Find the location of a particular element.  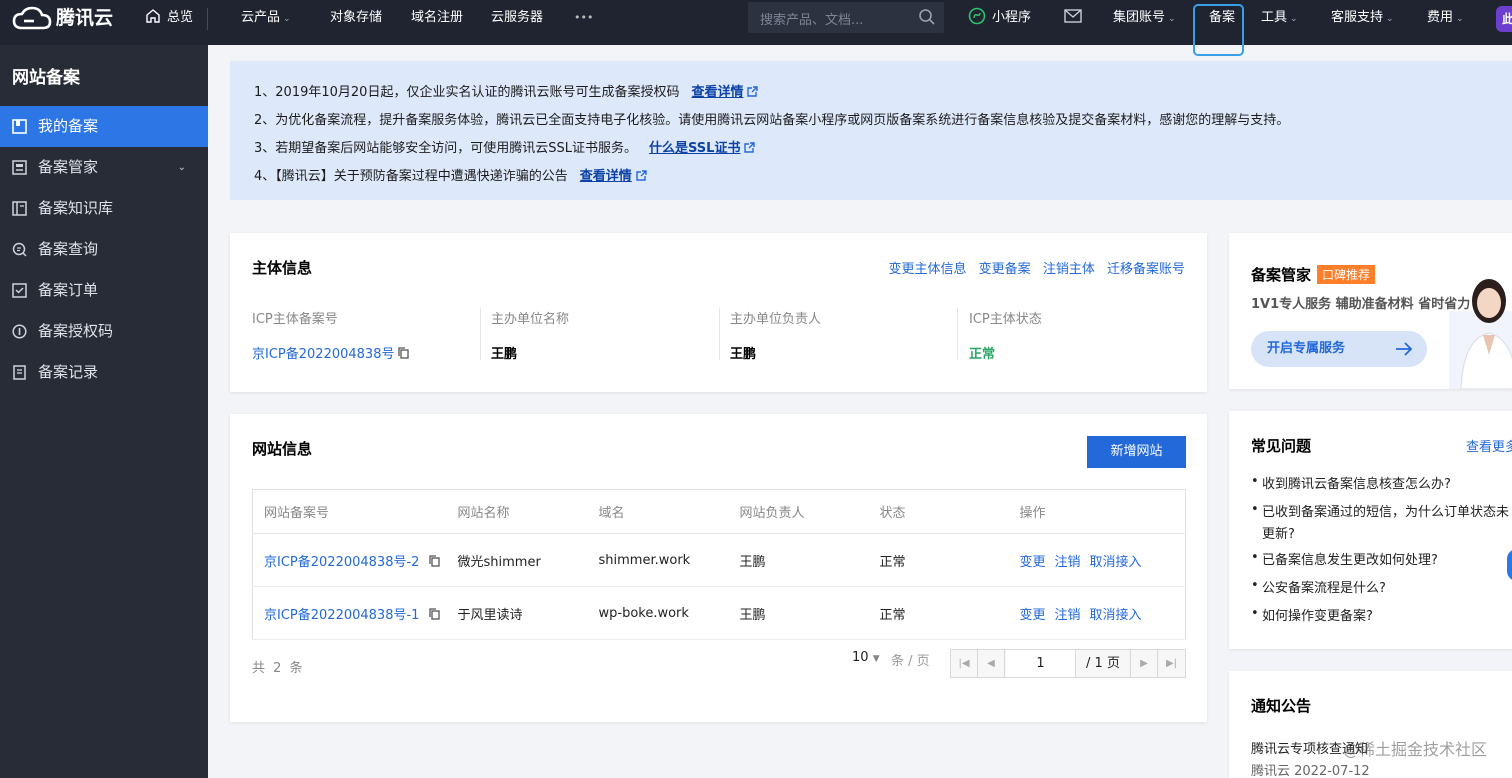

nav-object-storage: 对象存储 is located at coordinates (356, 22).